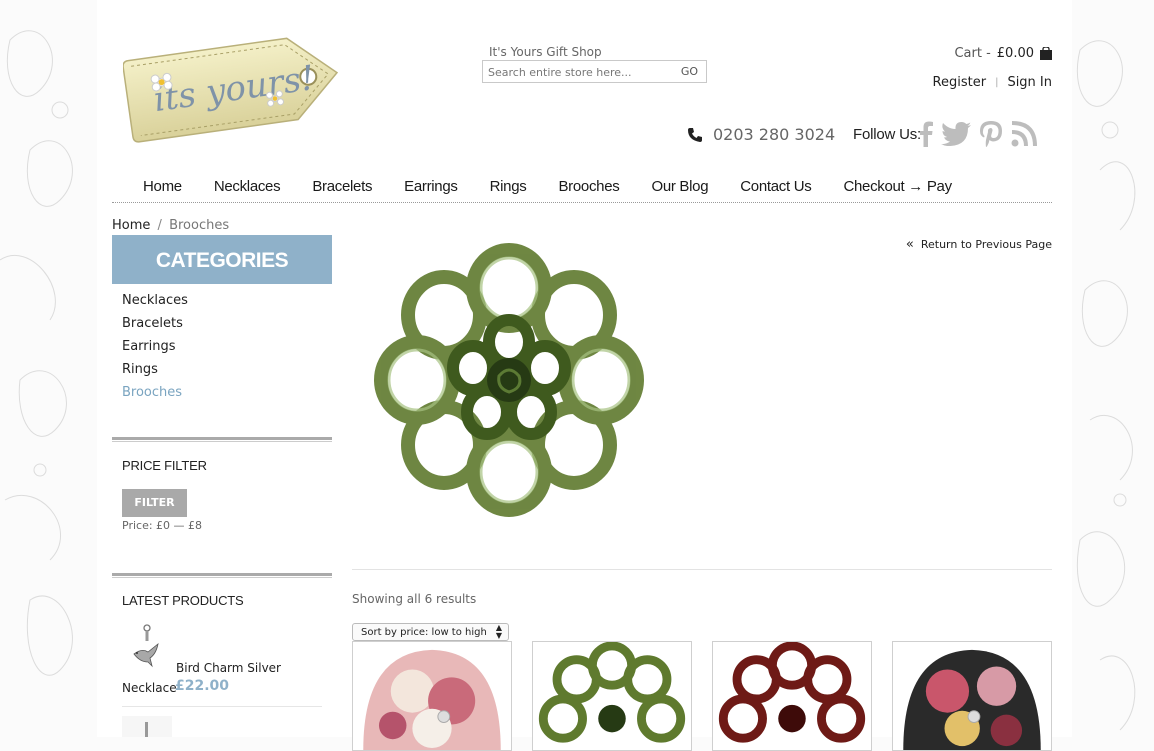 This screenshot has height=751, width=1154. Describe the element at coordinates (155, 327) in the screenshot. I see `category-bracelets: Bracelets` at that location.